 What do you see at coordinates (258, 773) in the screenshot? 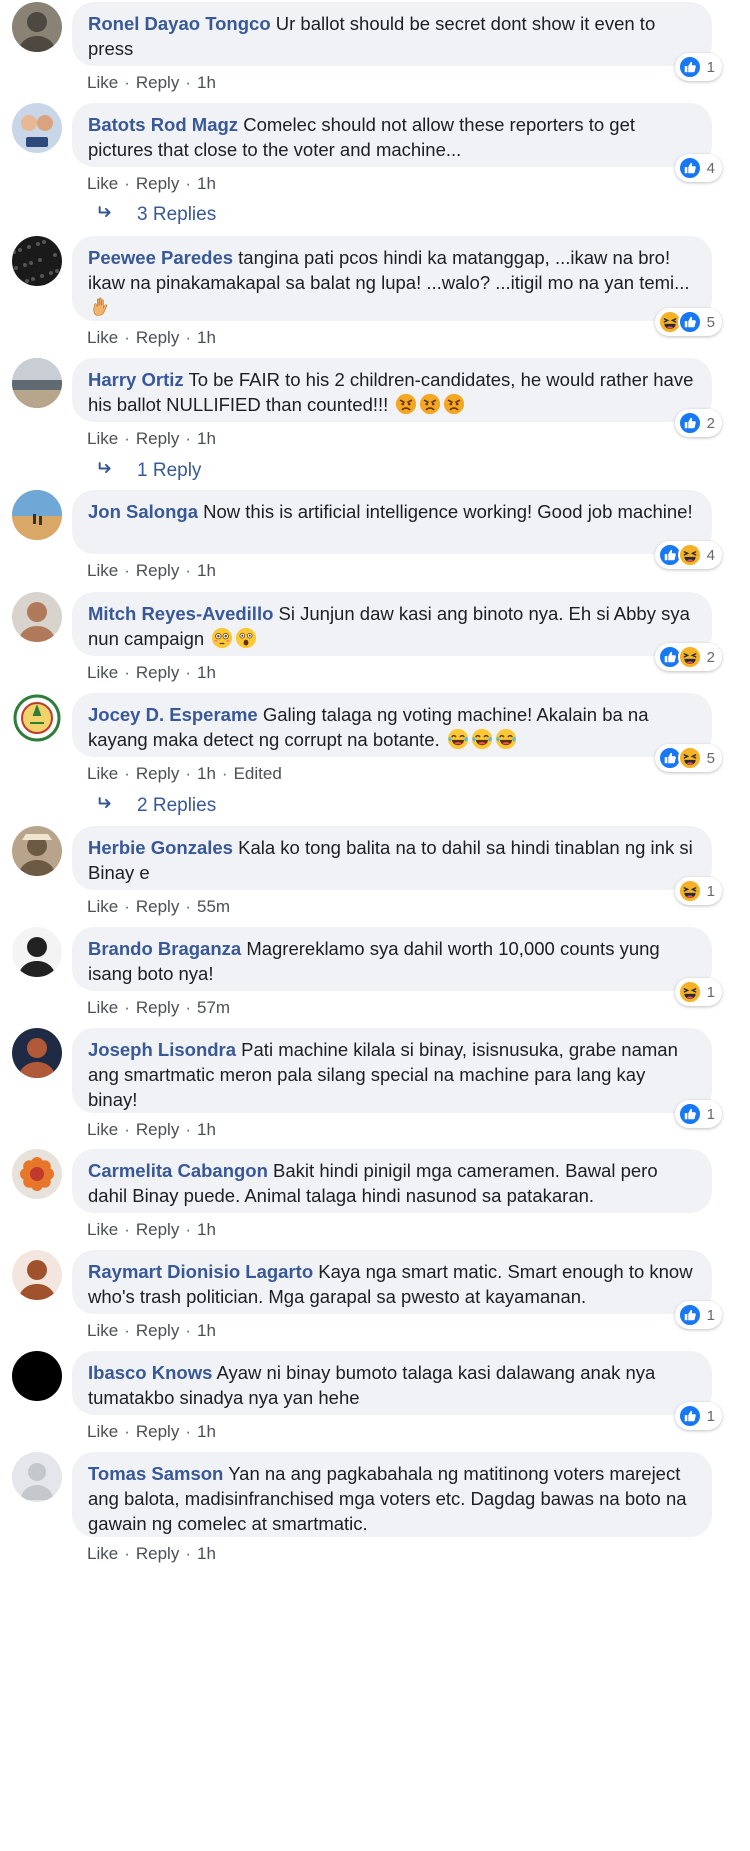
I see `edited-label: Edited` at bounding box center [258, 773].